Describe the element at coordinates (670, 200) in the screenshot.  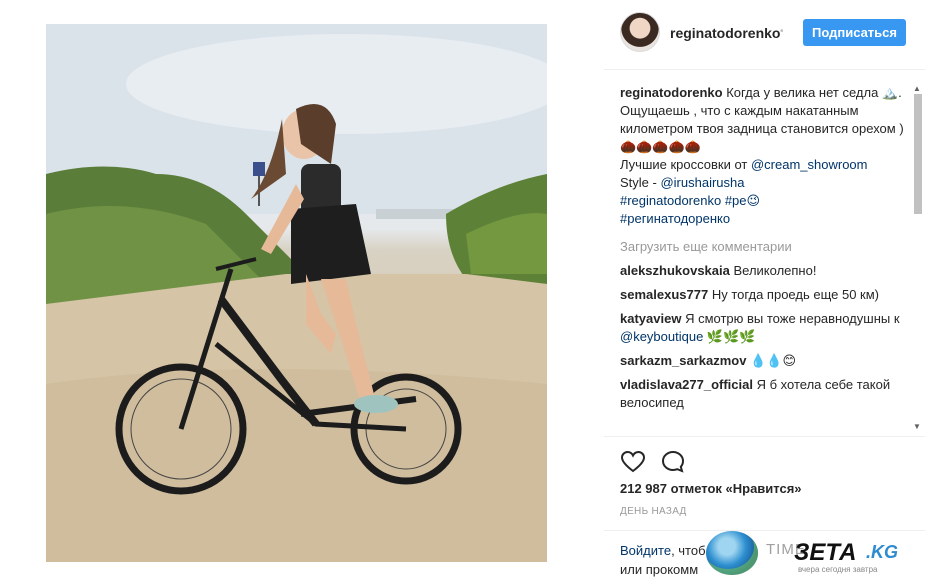
I see `hashtag-reginatodorenko: #reginatodorenko` at that location.